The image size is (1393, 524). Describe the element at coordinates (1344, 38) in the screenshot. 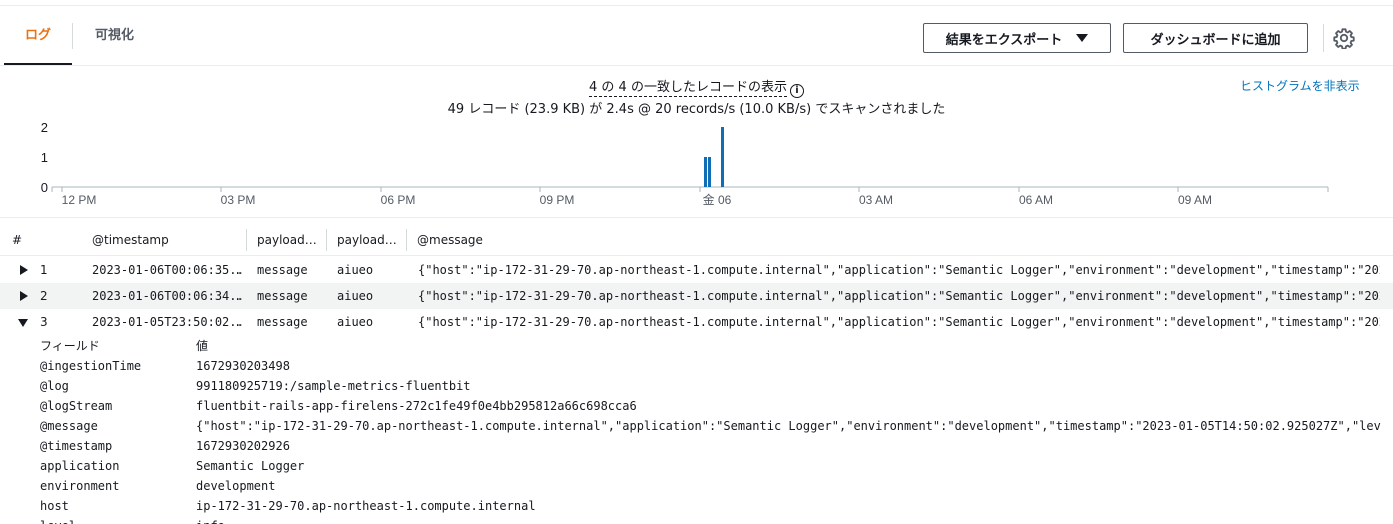

I see `gear-icon` at that location.